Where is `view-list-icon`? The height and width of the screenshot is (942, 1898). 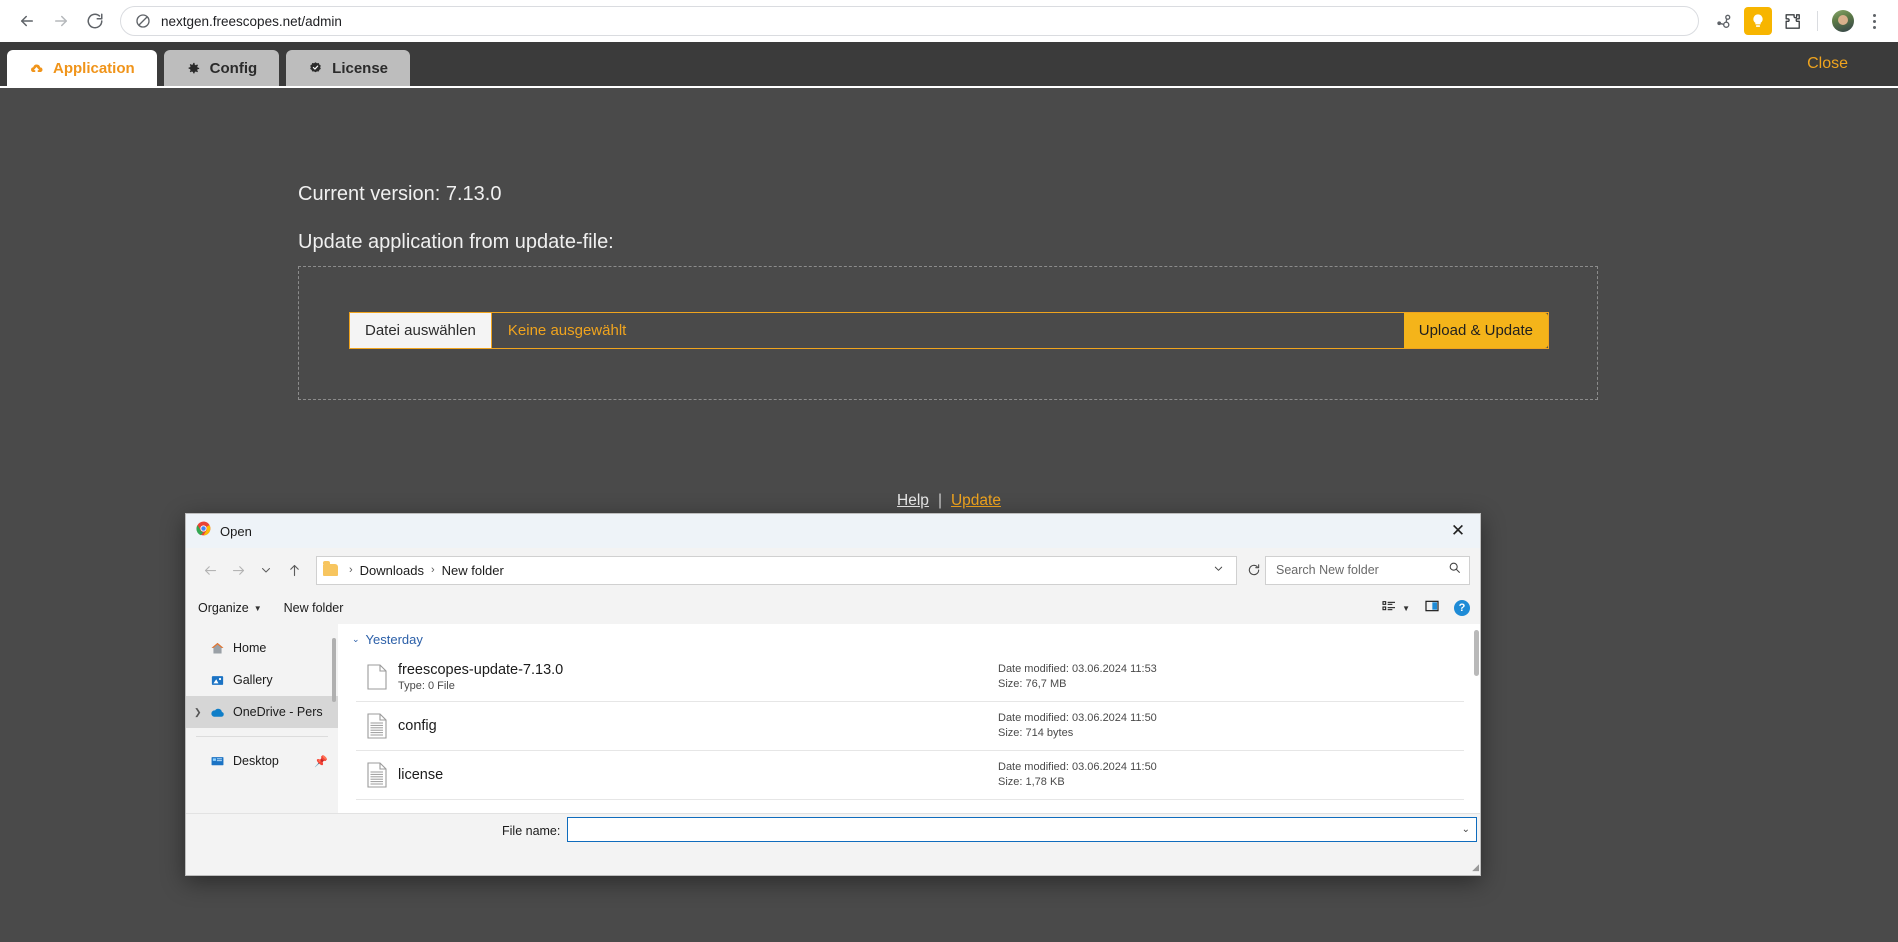
view-list-icon is located at coordinates (1389, 608).